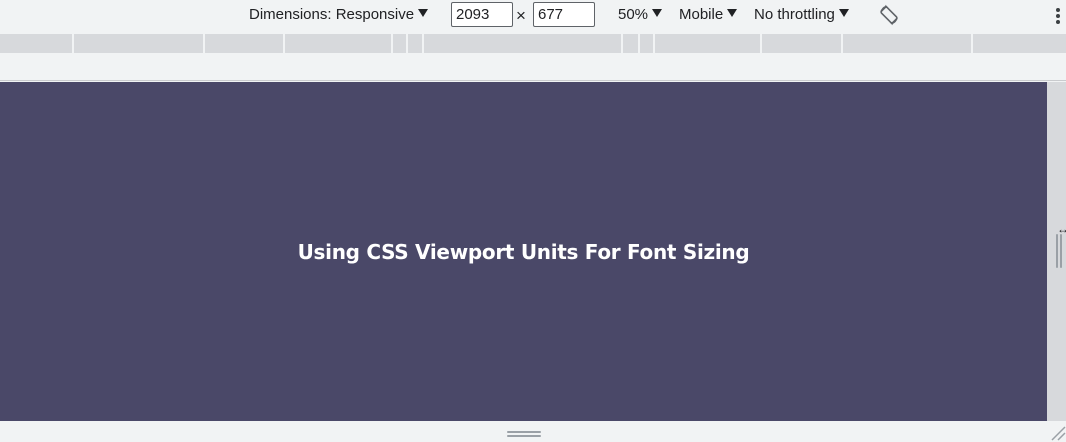 The height and width of the screenshot is (442, 1066). What do you see at coordinates (482, 14) in the screenshot?
I see `width-input: 2093` at bounding box center [482, 14].